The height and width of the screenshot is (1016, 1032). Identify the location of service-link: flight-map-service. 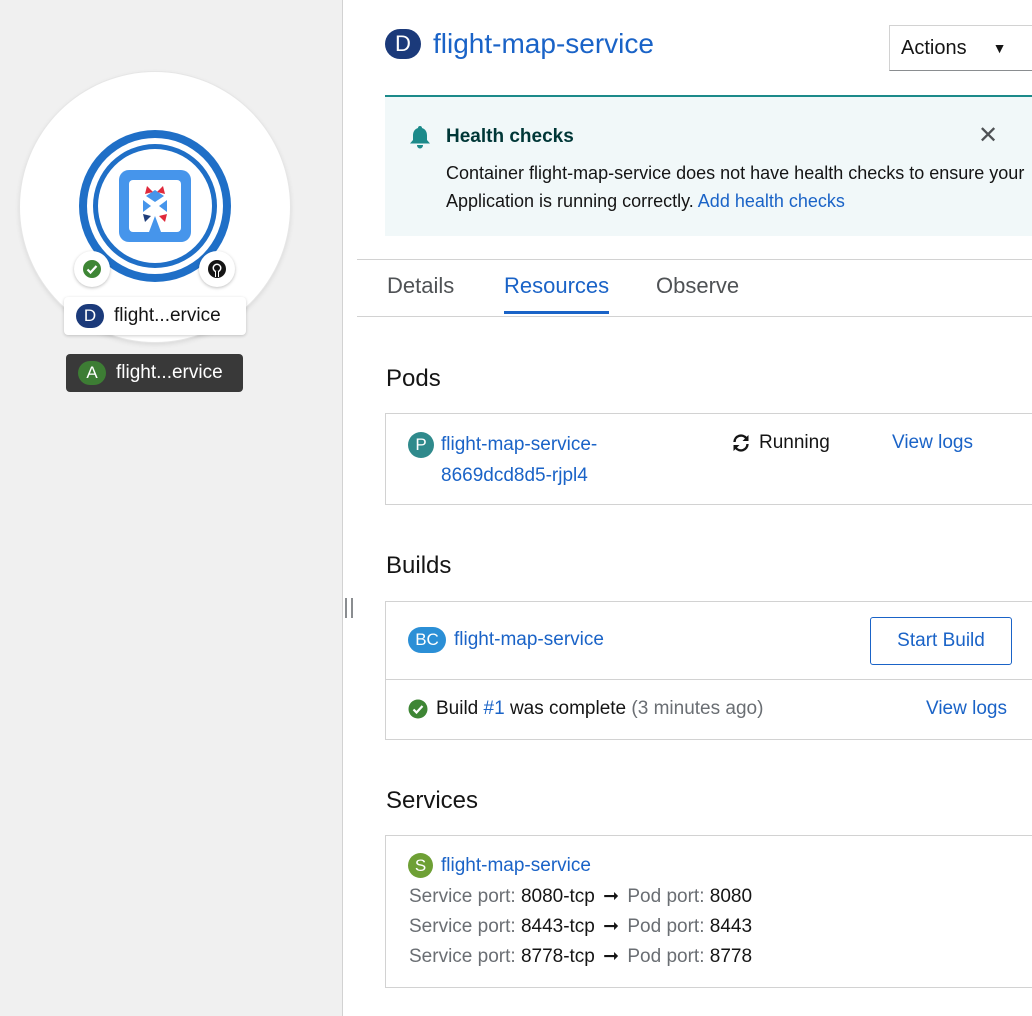
(516, 866).